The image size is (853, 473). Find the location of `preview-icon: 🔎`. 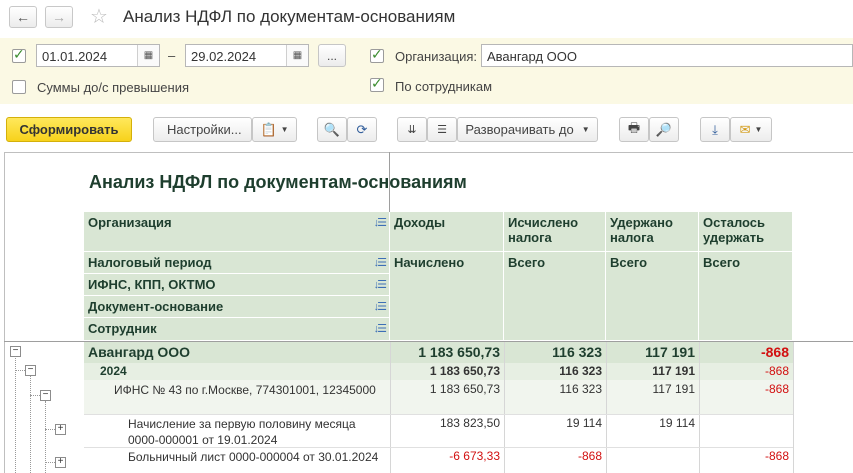

preview-icon: 🔎 is located at coordinates (664, 129).